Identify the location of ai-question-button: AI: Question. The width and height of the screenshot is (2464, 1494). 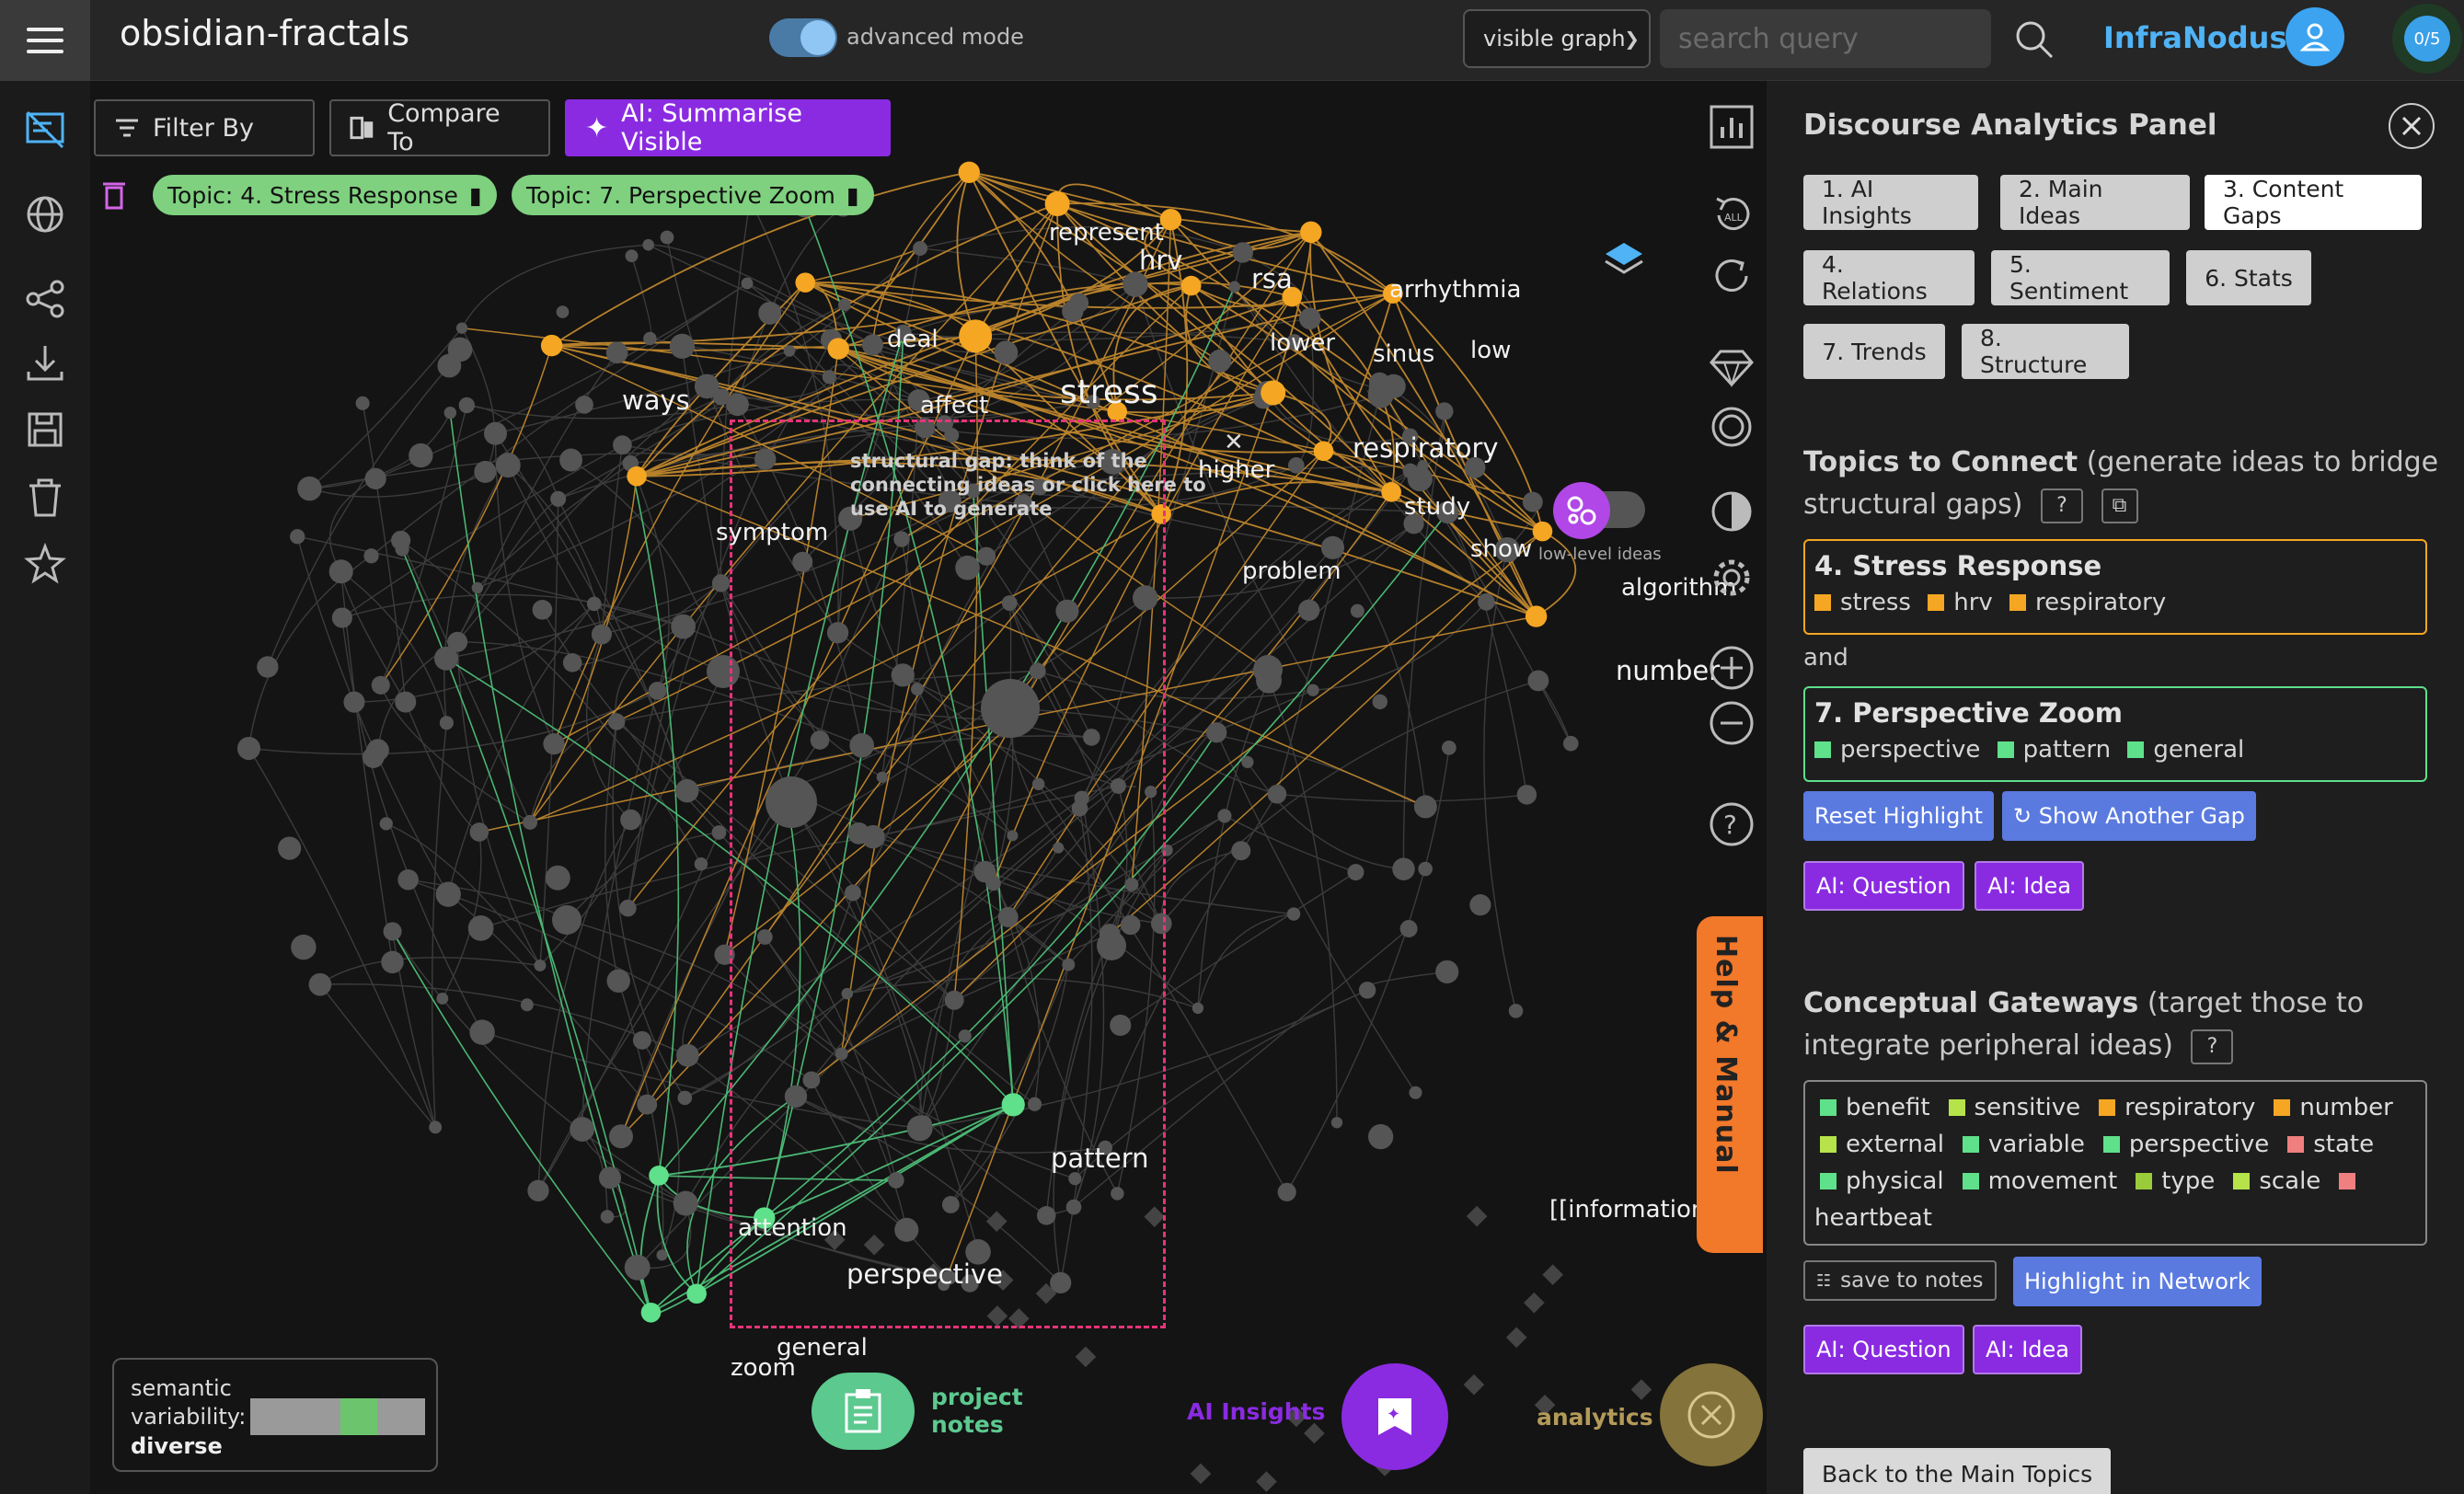
(1883, 886).